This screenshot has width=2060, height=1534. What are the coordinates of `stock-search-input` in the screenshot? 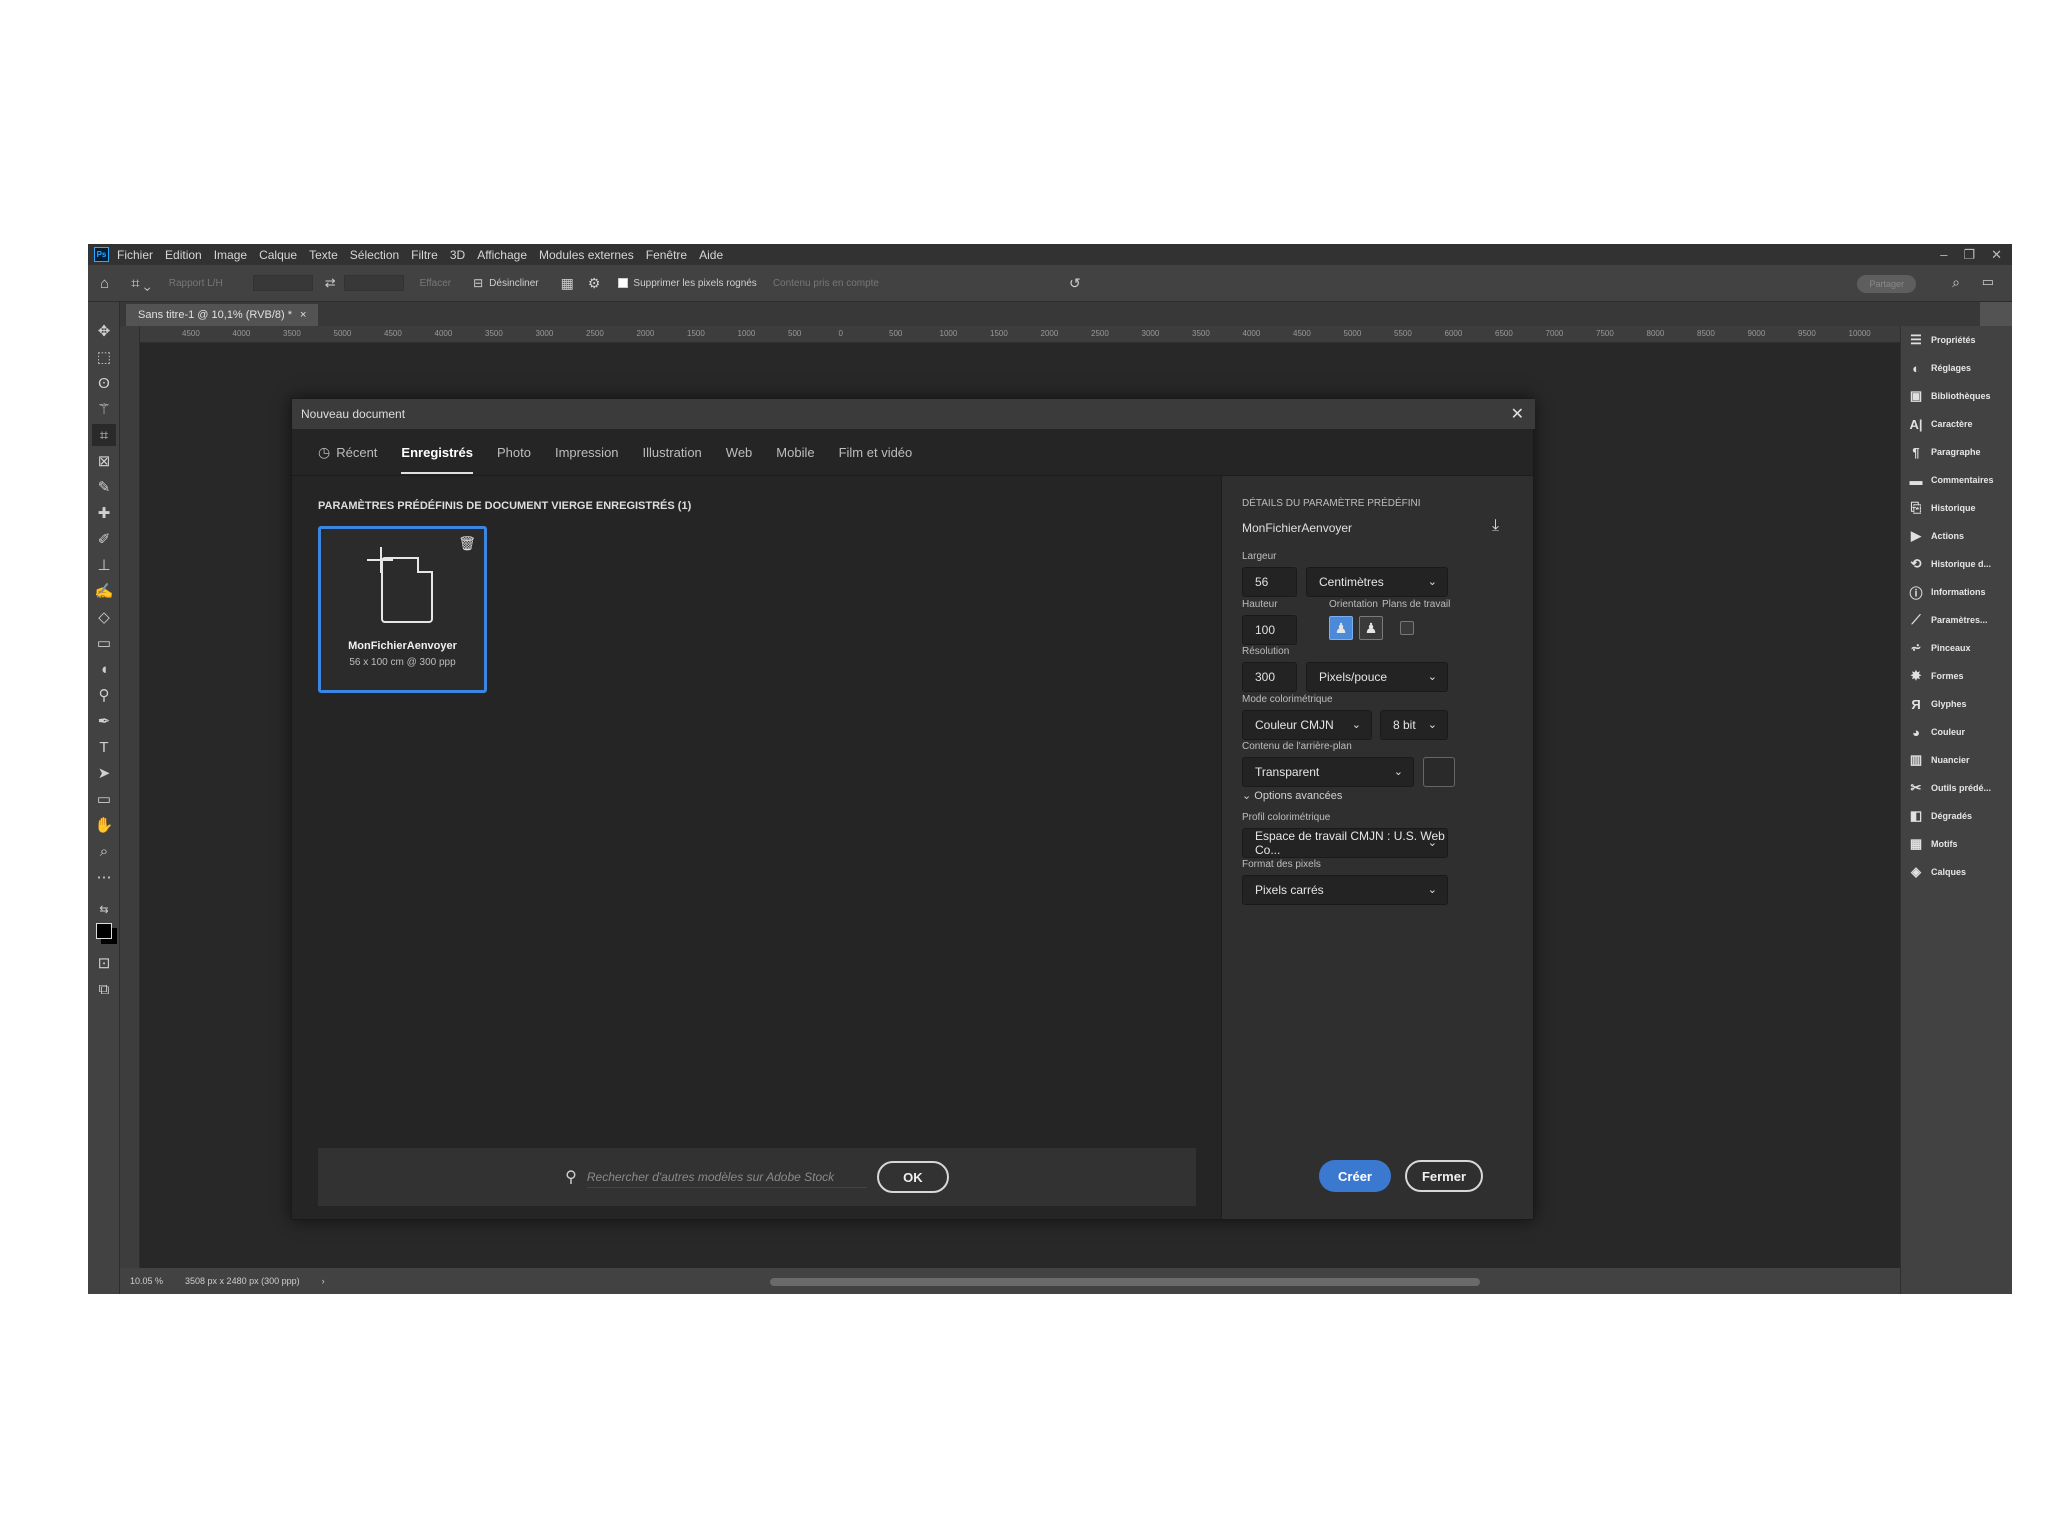 It's located at (726, 1177).